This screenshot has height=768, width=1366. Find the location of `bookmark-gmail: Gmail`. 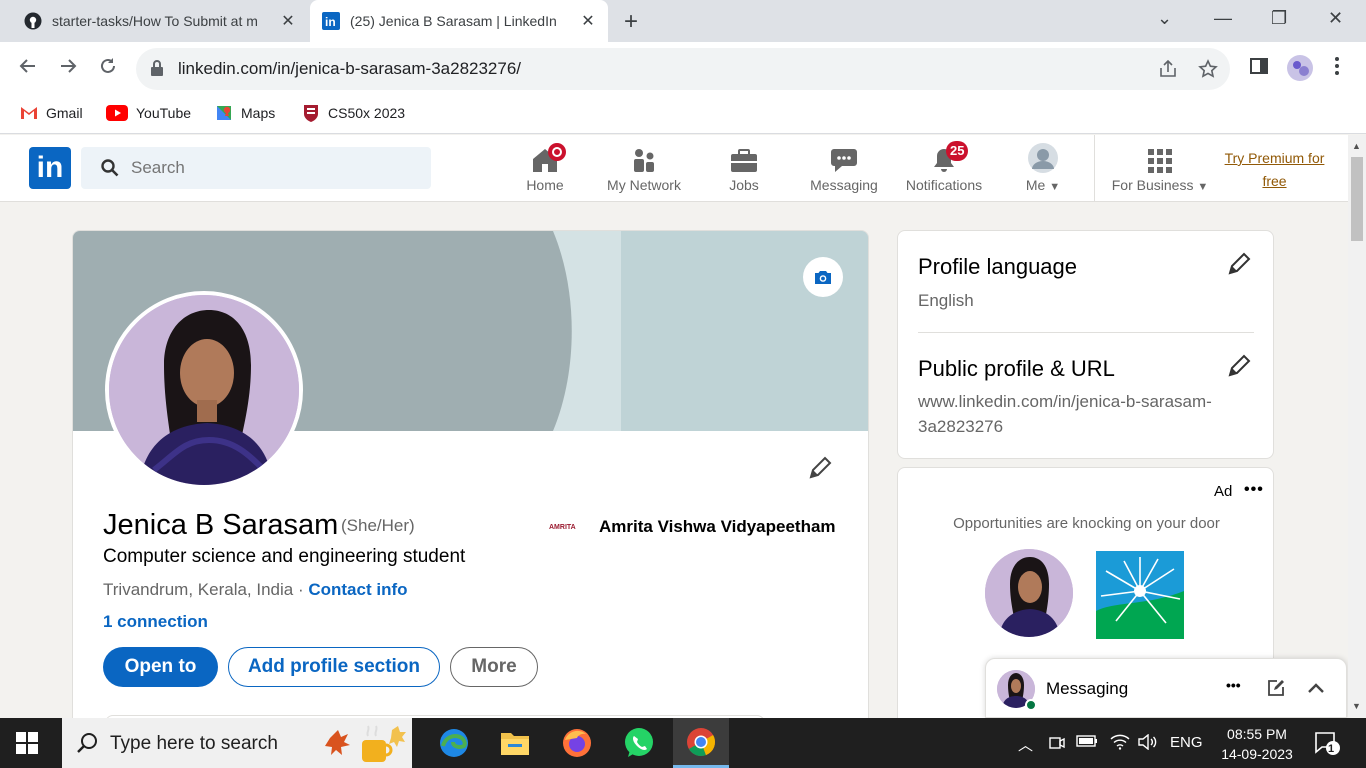

bookmark-gmail: Gmail is located at coordinates (51, 113).